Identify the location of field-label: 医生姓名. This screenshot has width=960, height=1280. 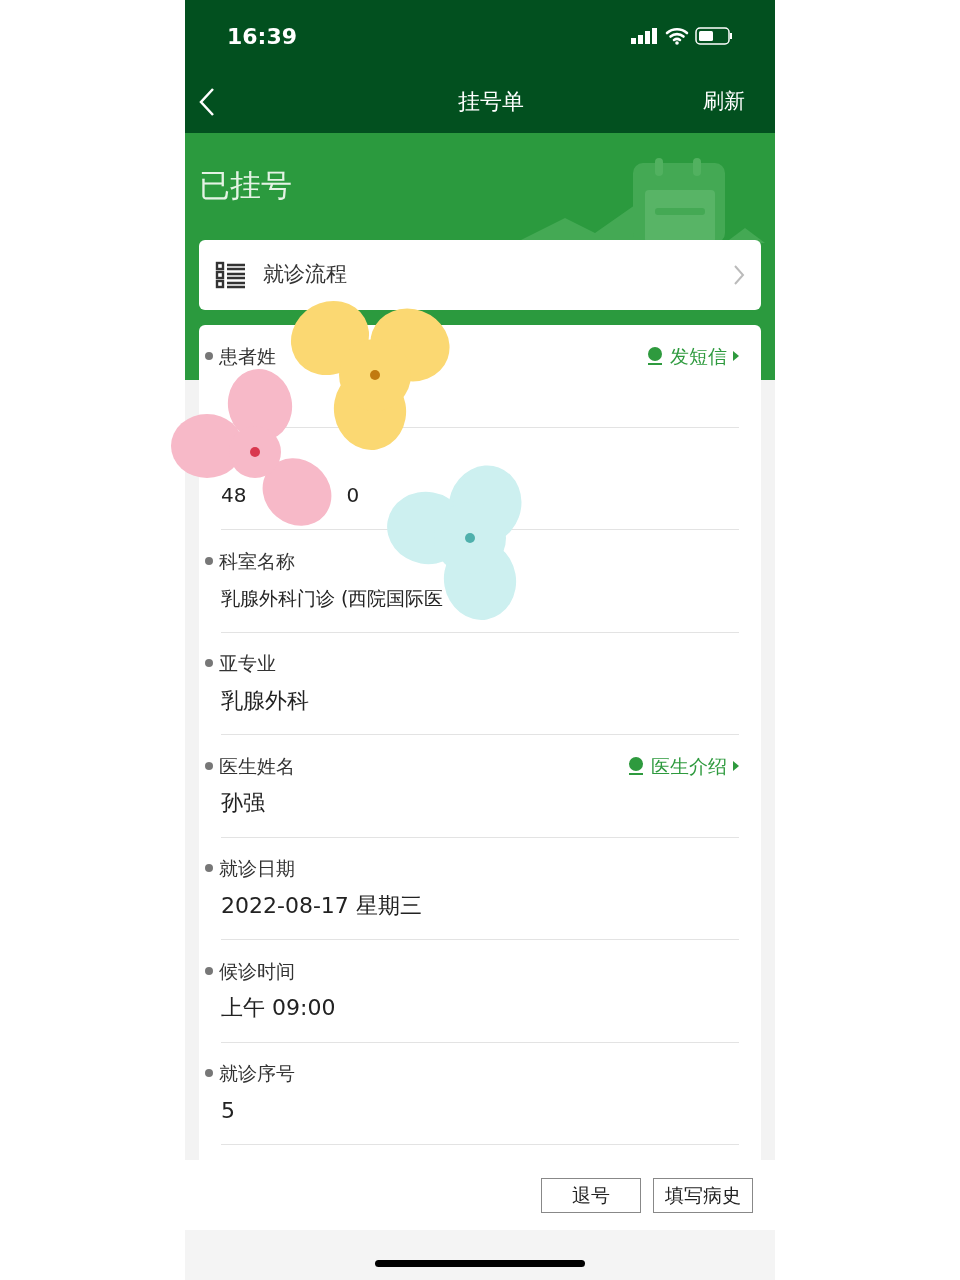
(250, 765).